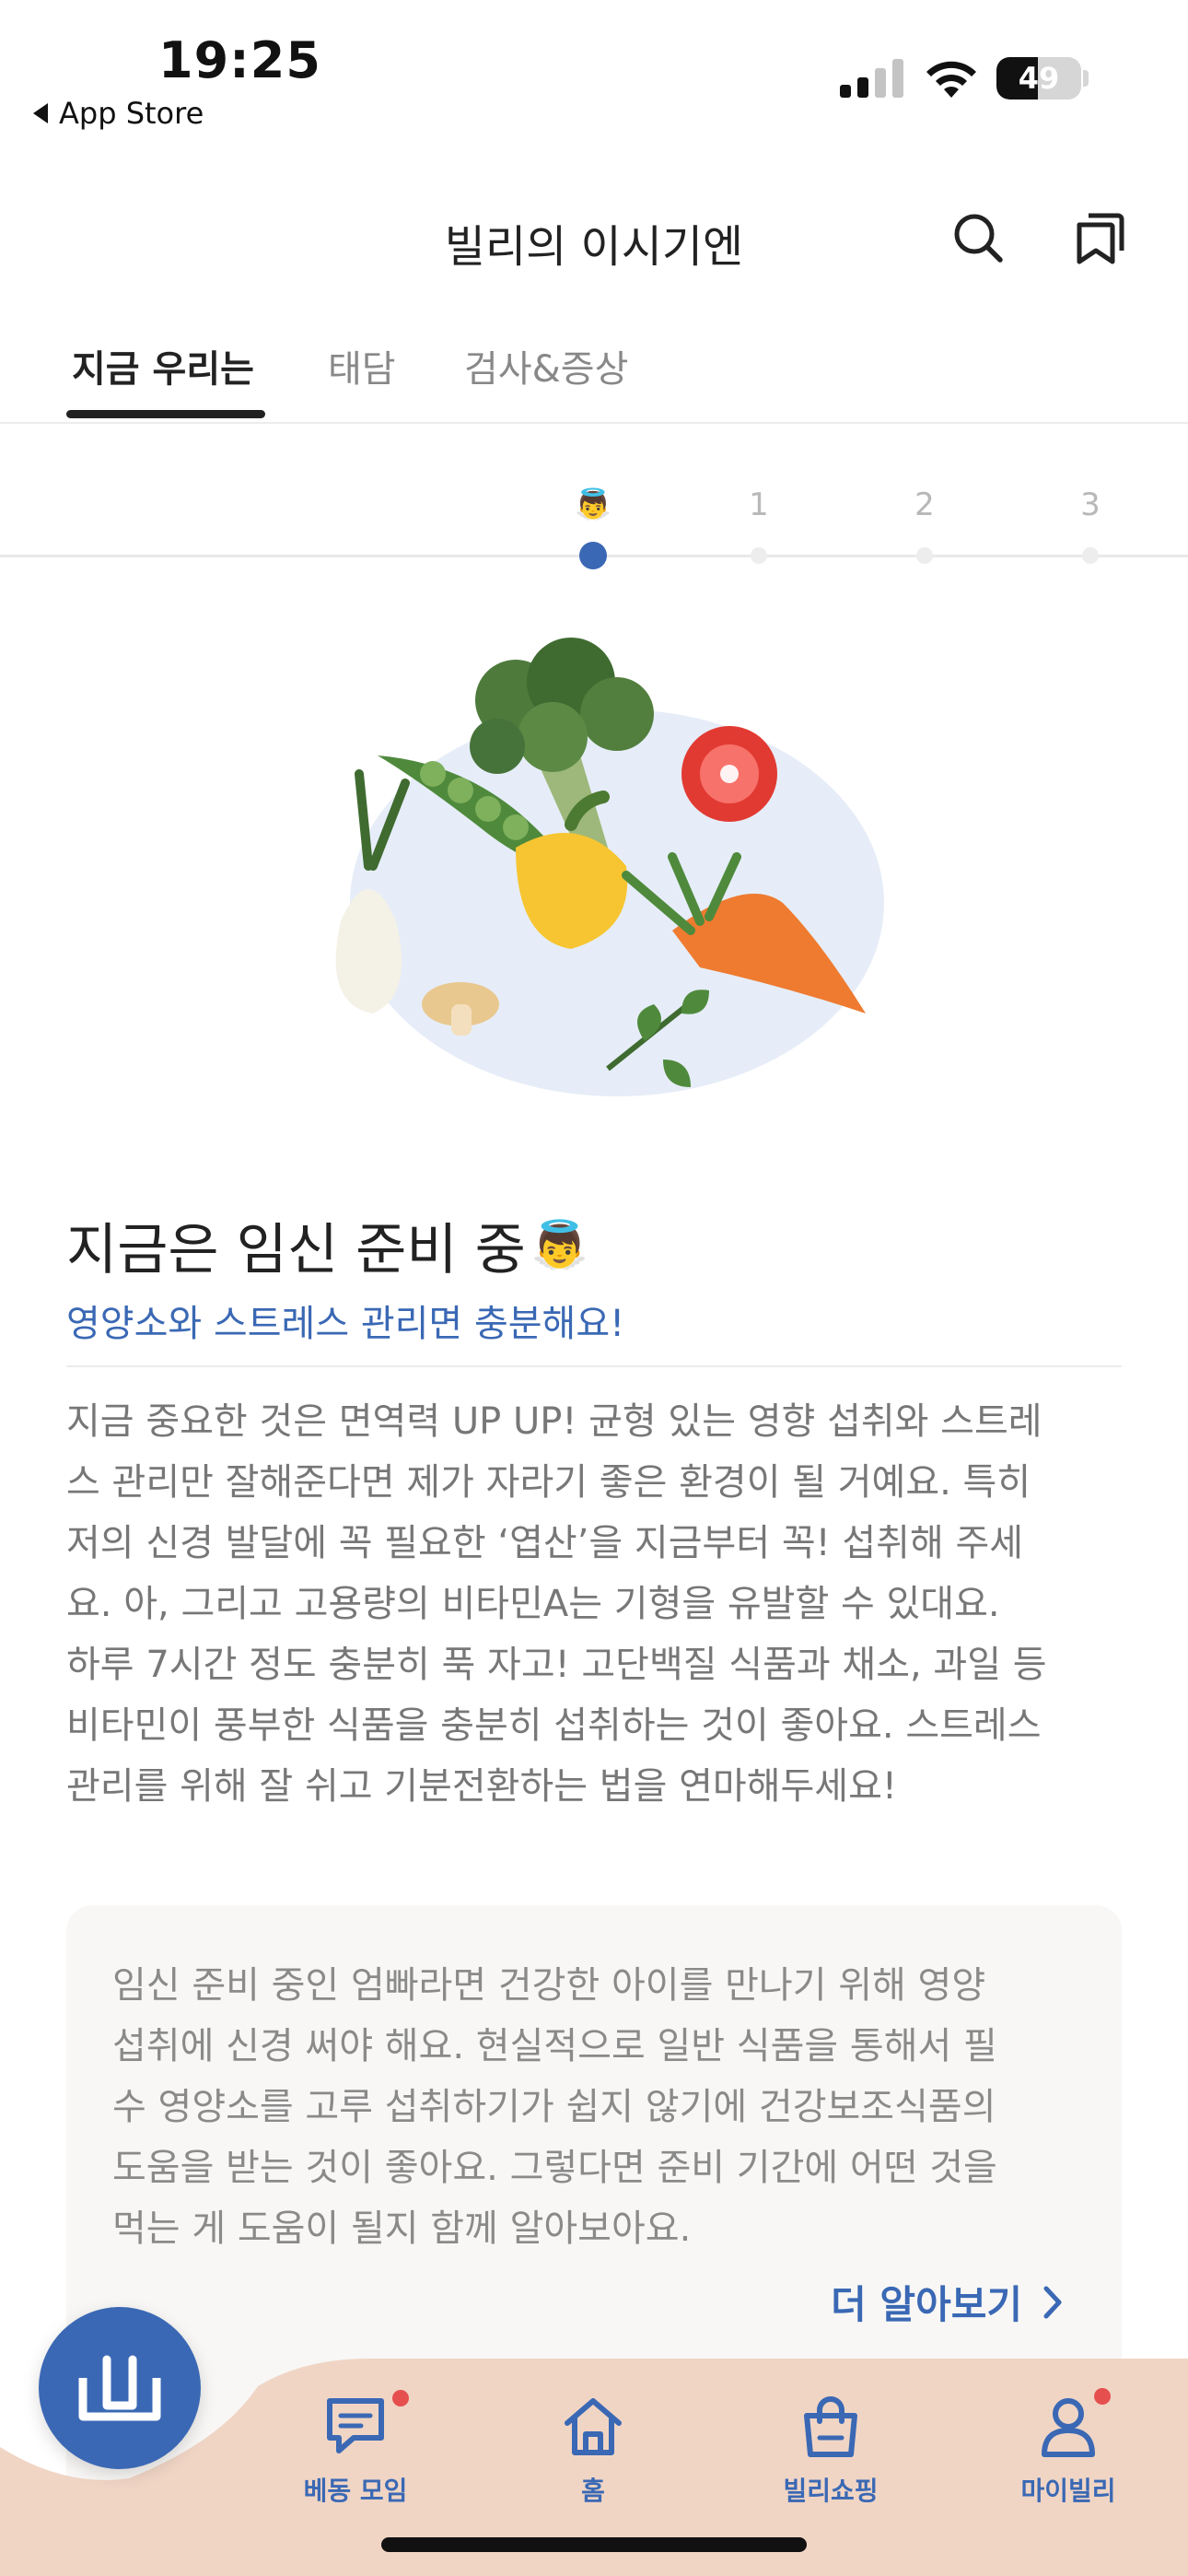  Describe the element at coordinates (978, 237) in the screenshot. I see `search-icon` at that location.